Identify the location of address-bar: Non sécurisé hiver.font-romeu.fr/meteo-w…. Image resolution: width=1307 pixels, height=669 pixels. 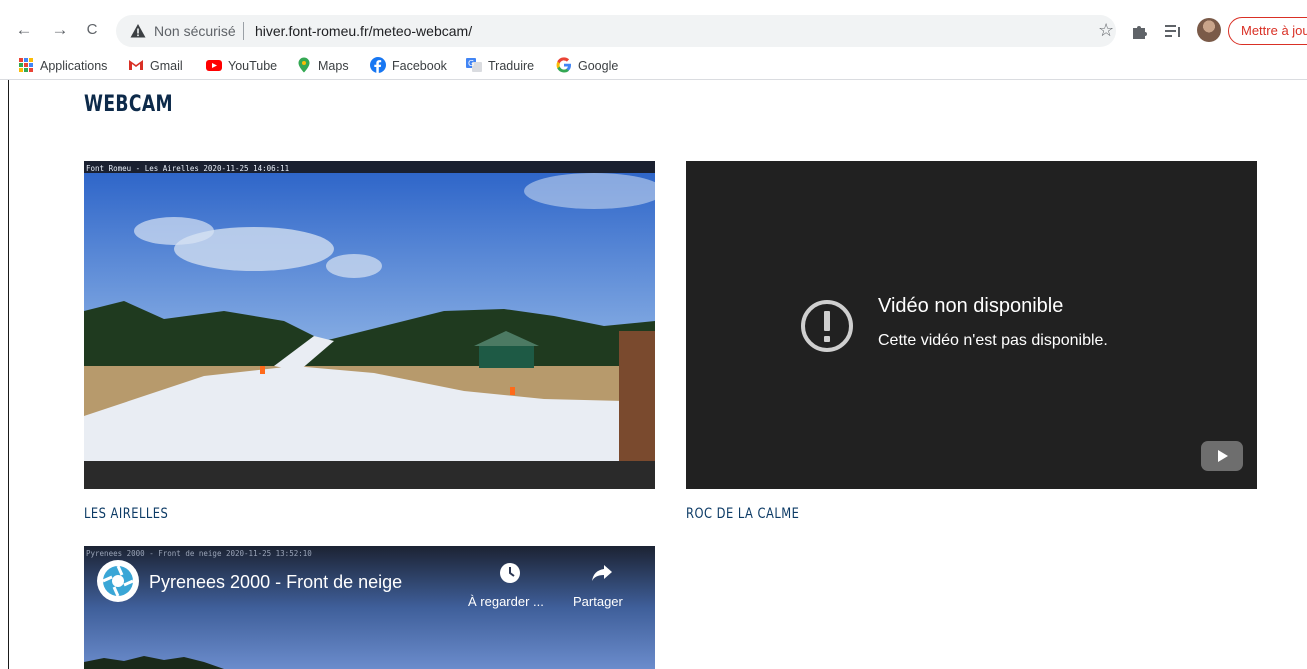
(616, 31).